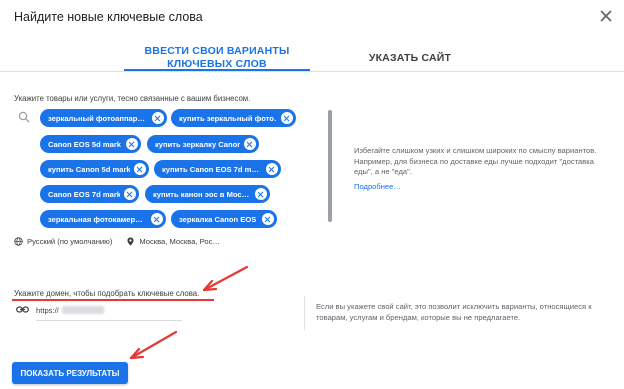 This screenshot has height=389, width=624. Describe the element at coordinates (197, 144) in the screenshot. I see `chip-label: купить зеркалку Canon` at that location.